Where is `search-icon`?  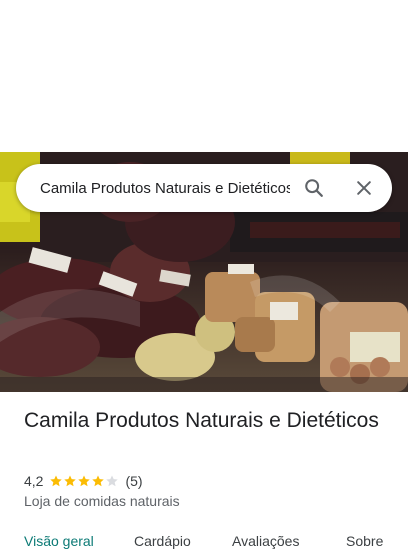
search-icon is located at coordinates (314, 188).